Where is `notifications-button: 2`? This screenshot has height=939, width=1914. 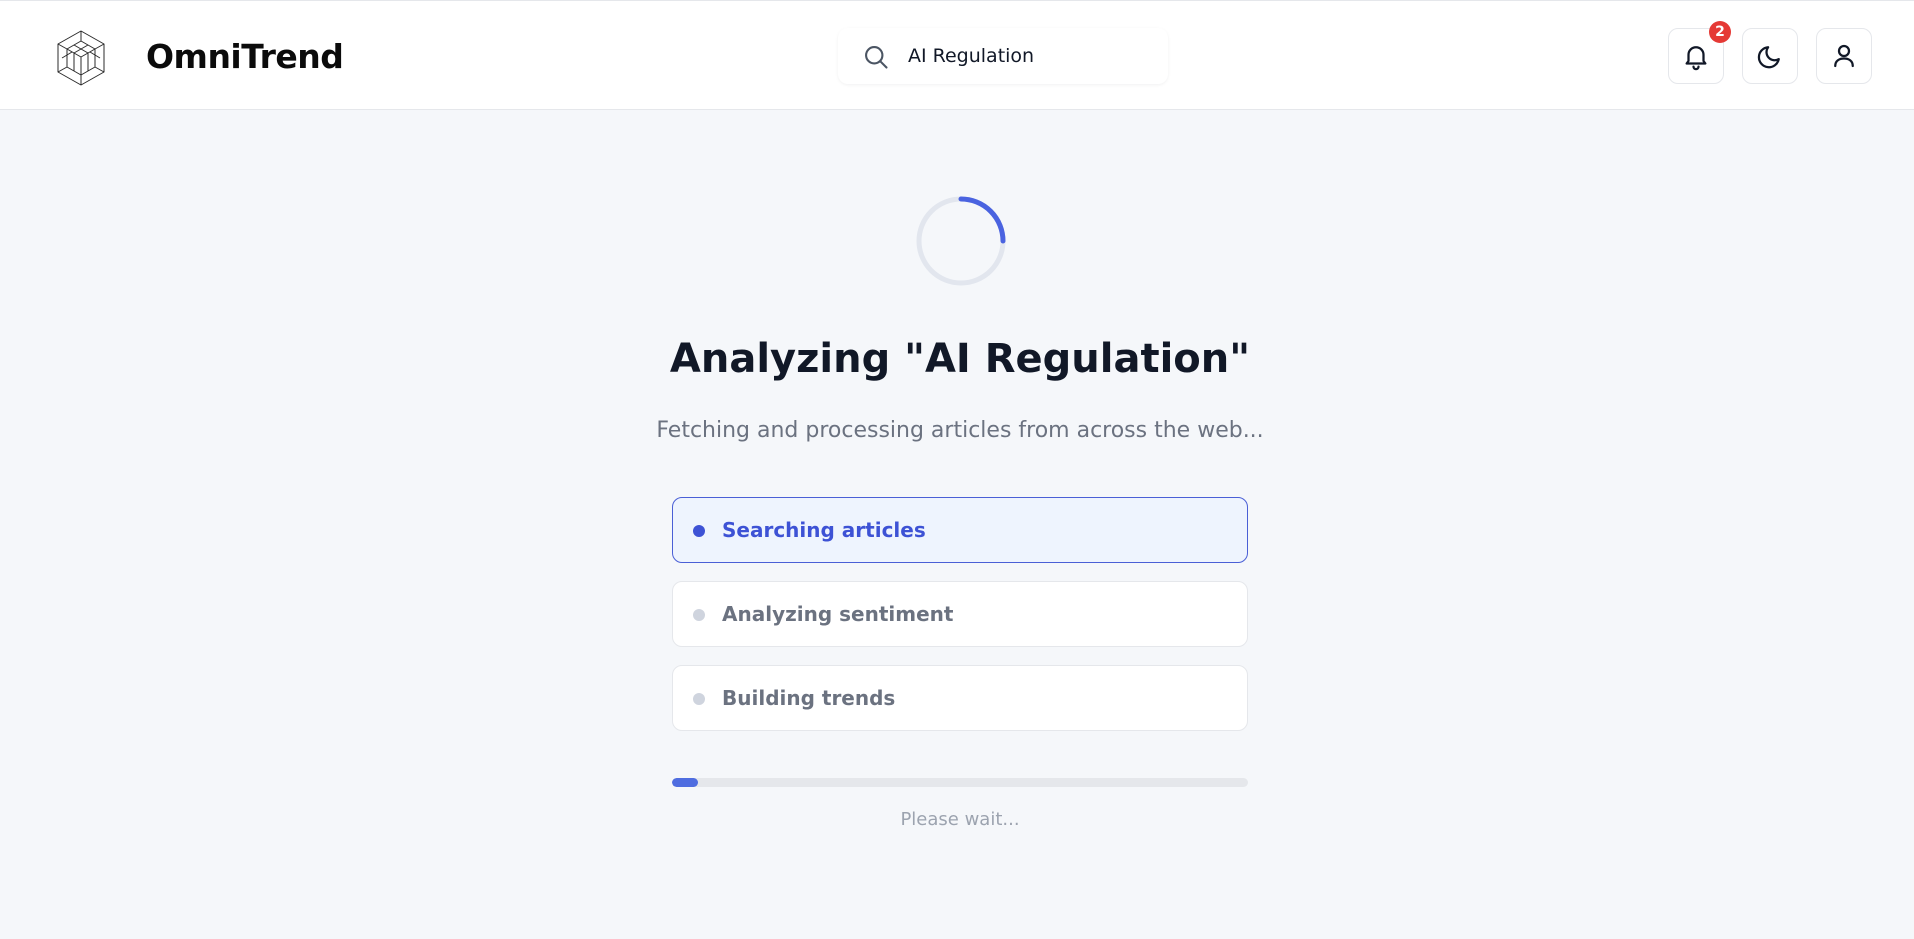
notifications-button: 2 is located at coordinates (1699, 52).